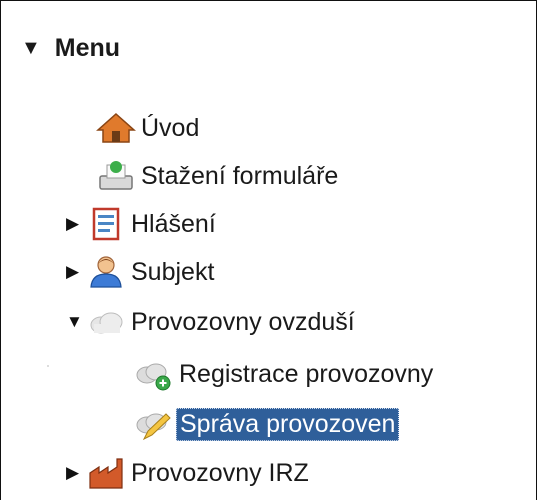 The image size is (539, 500). I want to click on tree-item-stazeni-formulare: Stažení formuláře, so click(218, 176).